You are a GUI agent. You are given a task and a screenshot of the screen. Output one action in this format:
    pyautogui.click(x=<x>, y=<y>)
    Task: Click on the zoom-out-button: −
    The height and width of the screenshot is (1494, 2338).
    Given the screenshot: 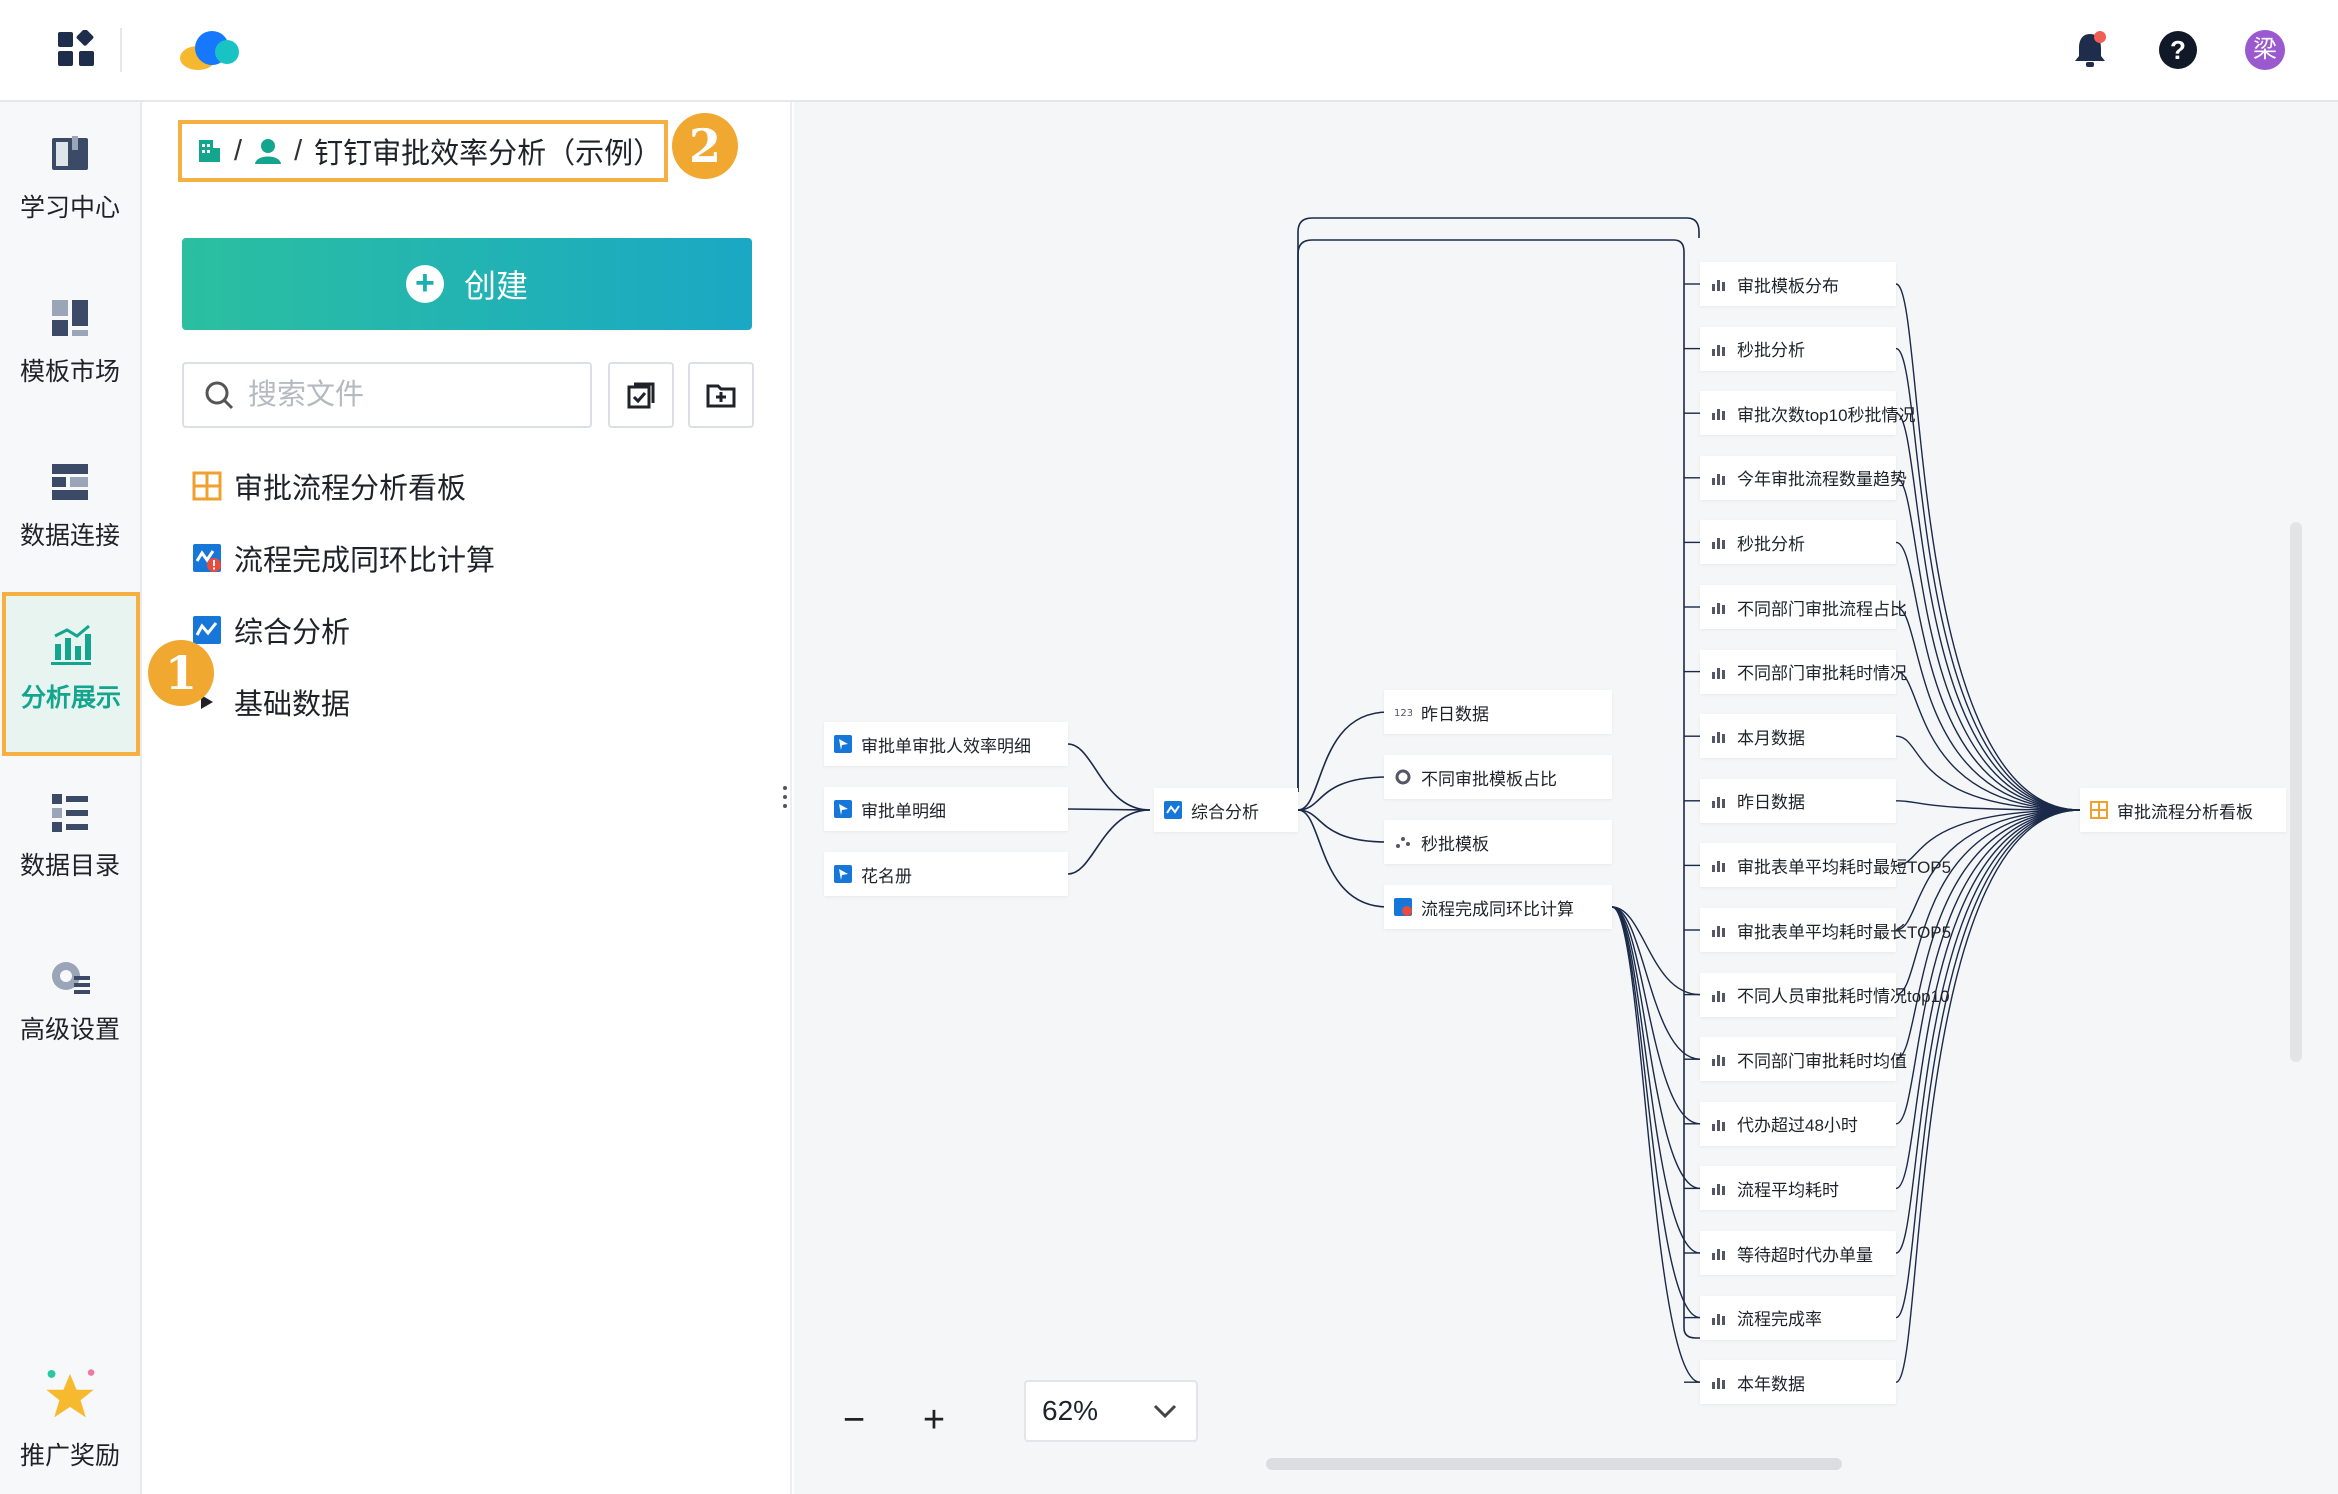 What is the action you would take?
    pyautogui.click(x=854, y=1420)
    